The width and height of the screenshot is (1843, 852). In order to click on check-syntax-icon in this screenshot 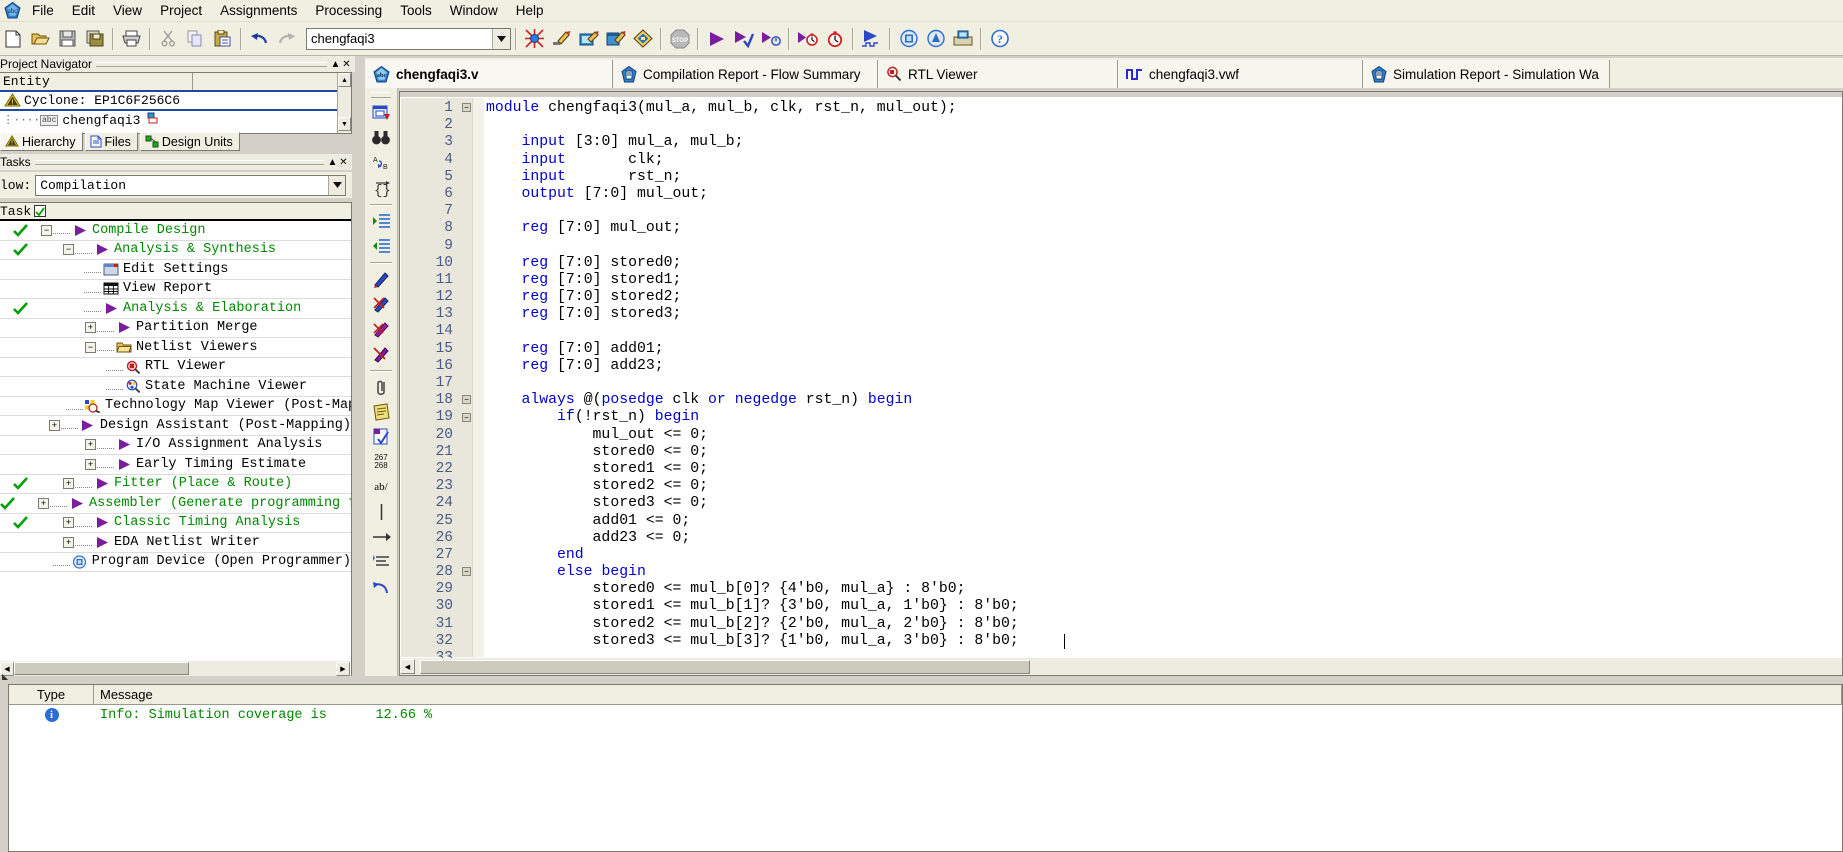, I will do `click(381, 437)`.